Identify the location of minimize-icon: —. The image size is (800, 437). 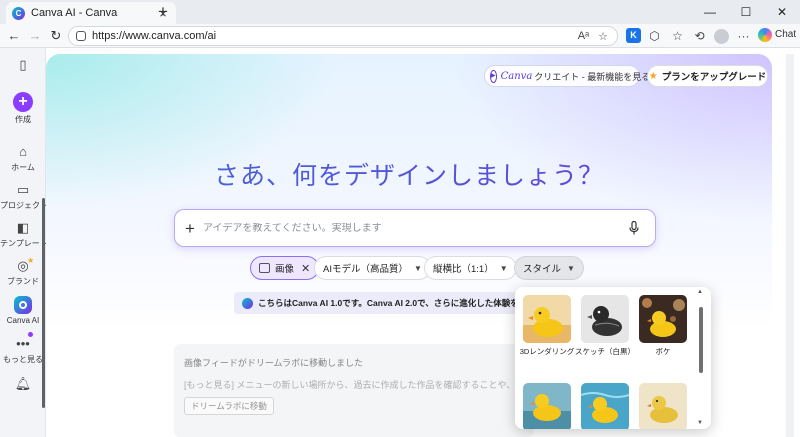
(710, 12).